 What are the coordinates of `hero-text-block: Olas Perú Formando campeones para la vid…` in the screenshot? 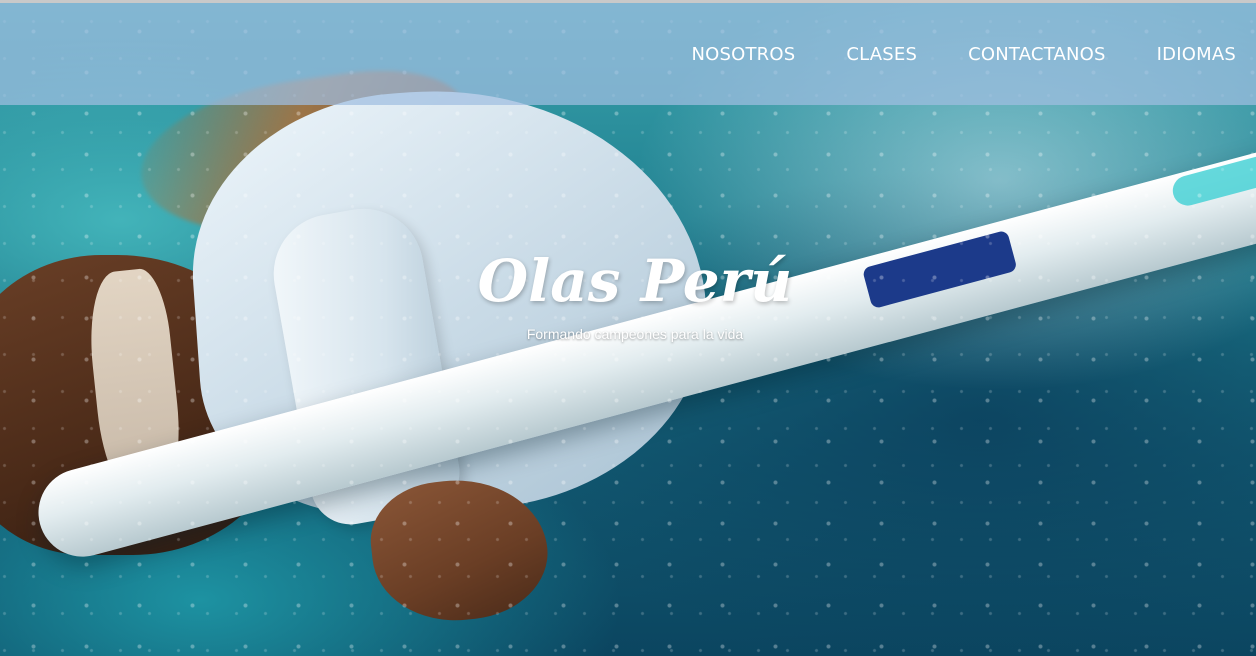 It's located at (635, 291).